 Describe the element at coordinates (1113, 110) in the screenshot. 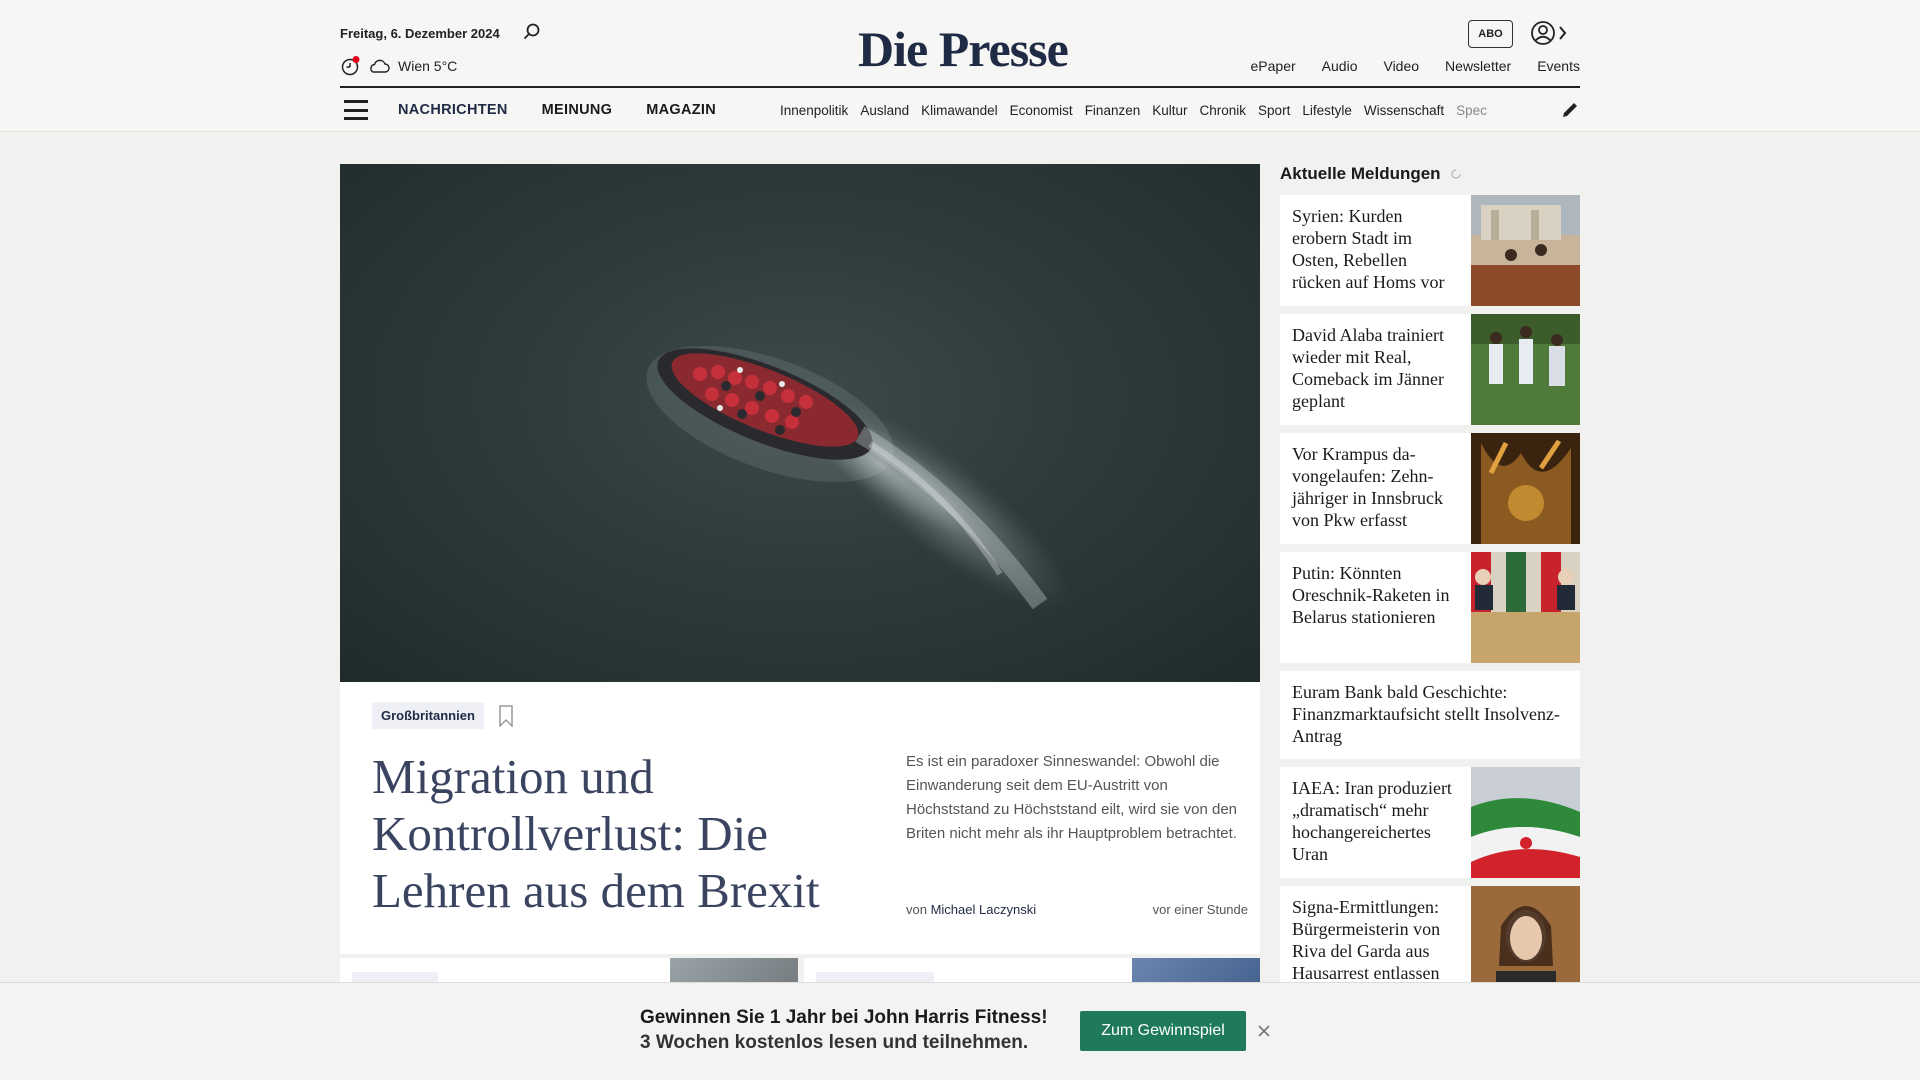

I see `nav-sub-item: Finanzen` at that location.